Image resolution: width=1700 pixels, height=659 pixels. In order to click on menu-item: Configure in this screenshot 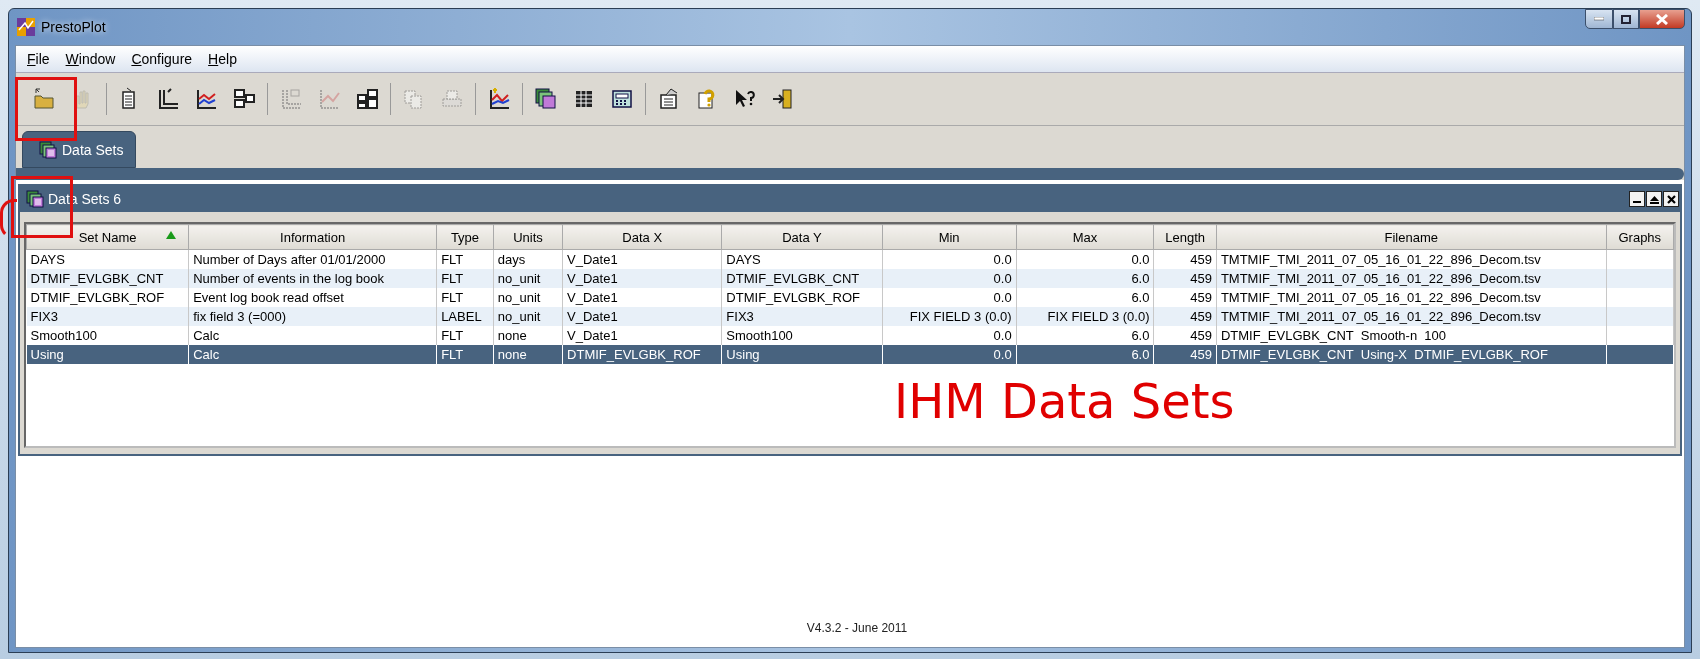, I will do `click(162, 59)`.